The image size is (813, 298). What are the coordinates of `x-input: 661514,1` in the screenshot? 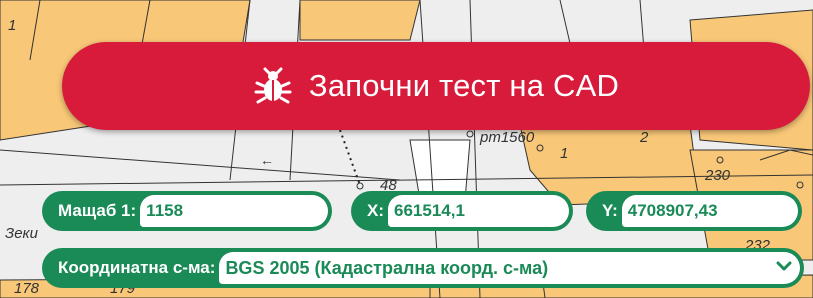 It's located at (478, 211).